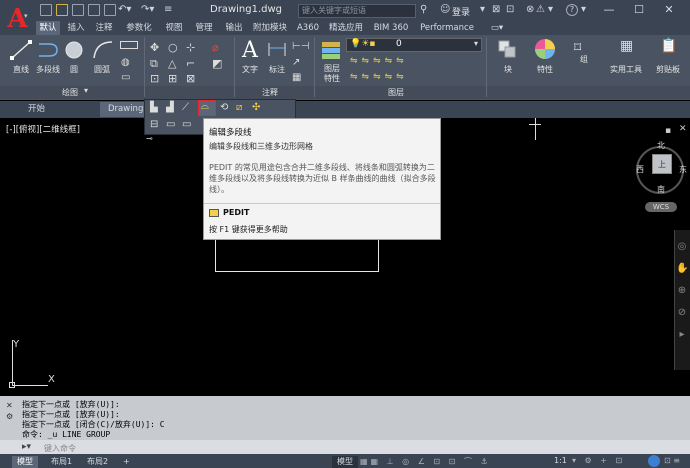  What do you see at coordinates (224, 107) in the screenshot?
I see `flyout-tool-icon: ⟲` at bounding box center [224, 107].